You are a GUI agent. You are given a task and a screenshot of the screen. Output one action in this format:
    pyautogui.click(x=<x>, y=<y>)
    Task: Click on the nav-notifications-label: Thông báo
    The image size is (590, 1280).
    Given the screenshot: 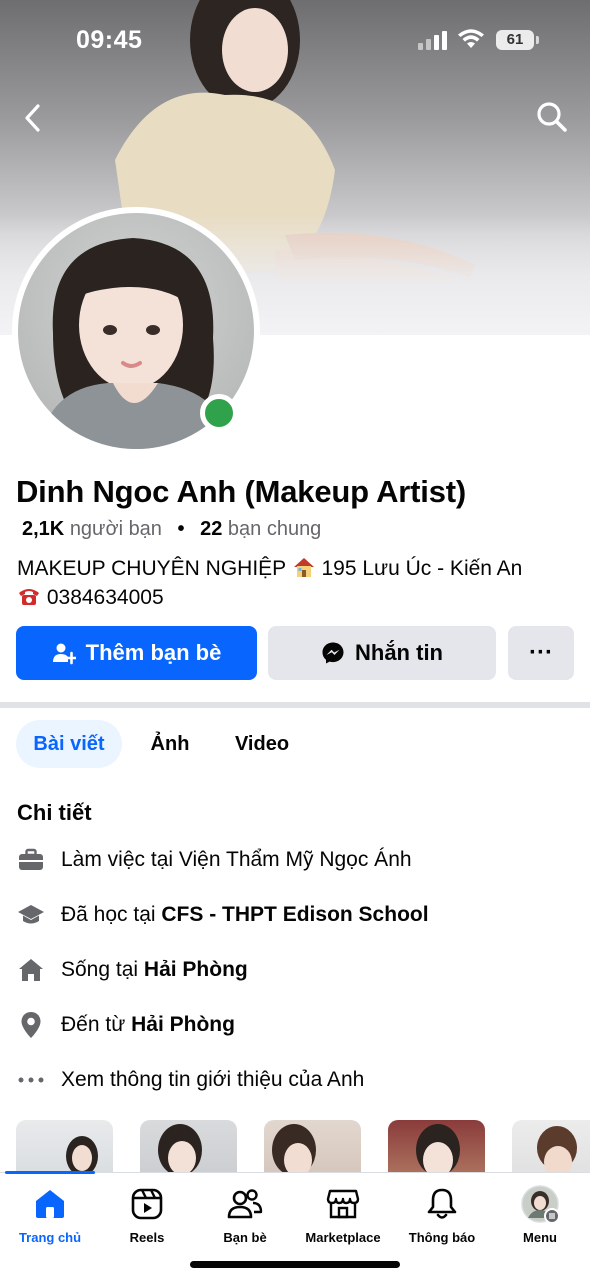 What is the action you would take?
    pyautogui.click(x=442, y=1237)
    